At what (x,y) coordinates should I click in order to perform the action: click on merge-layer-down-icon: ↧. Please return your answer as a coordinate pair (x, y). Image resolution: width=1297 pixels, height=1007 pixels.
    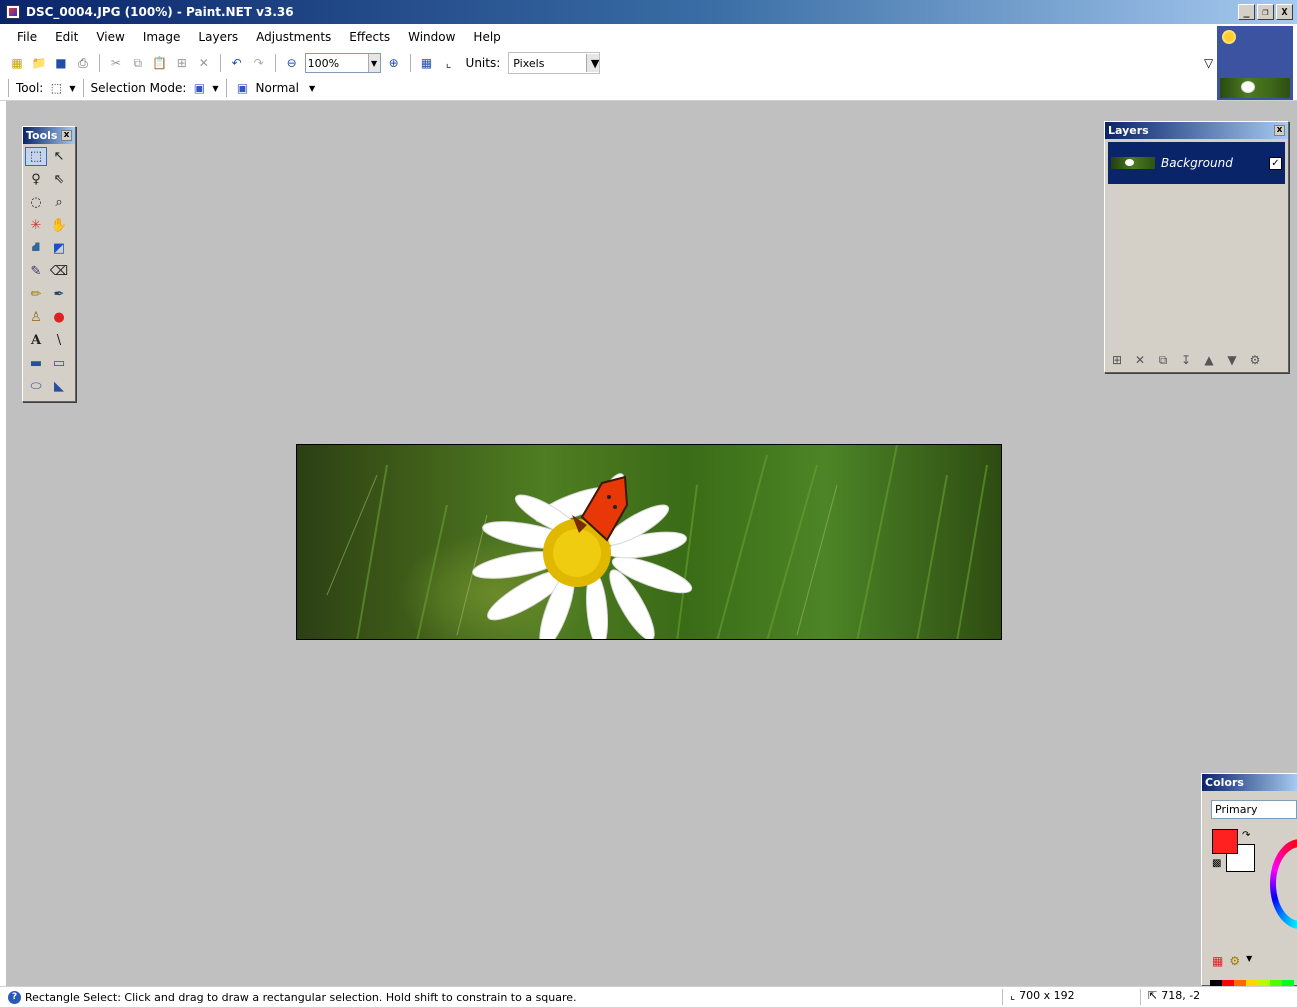
    Looking at the image, I should click on (1186, 360).